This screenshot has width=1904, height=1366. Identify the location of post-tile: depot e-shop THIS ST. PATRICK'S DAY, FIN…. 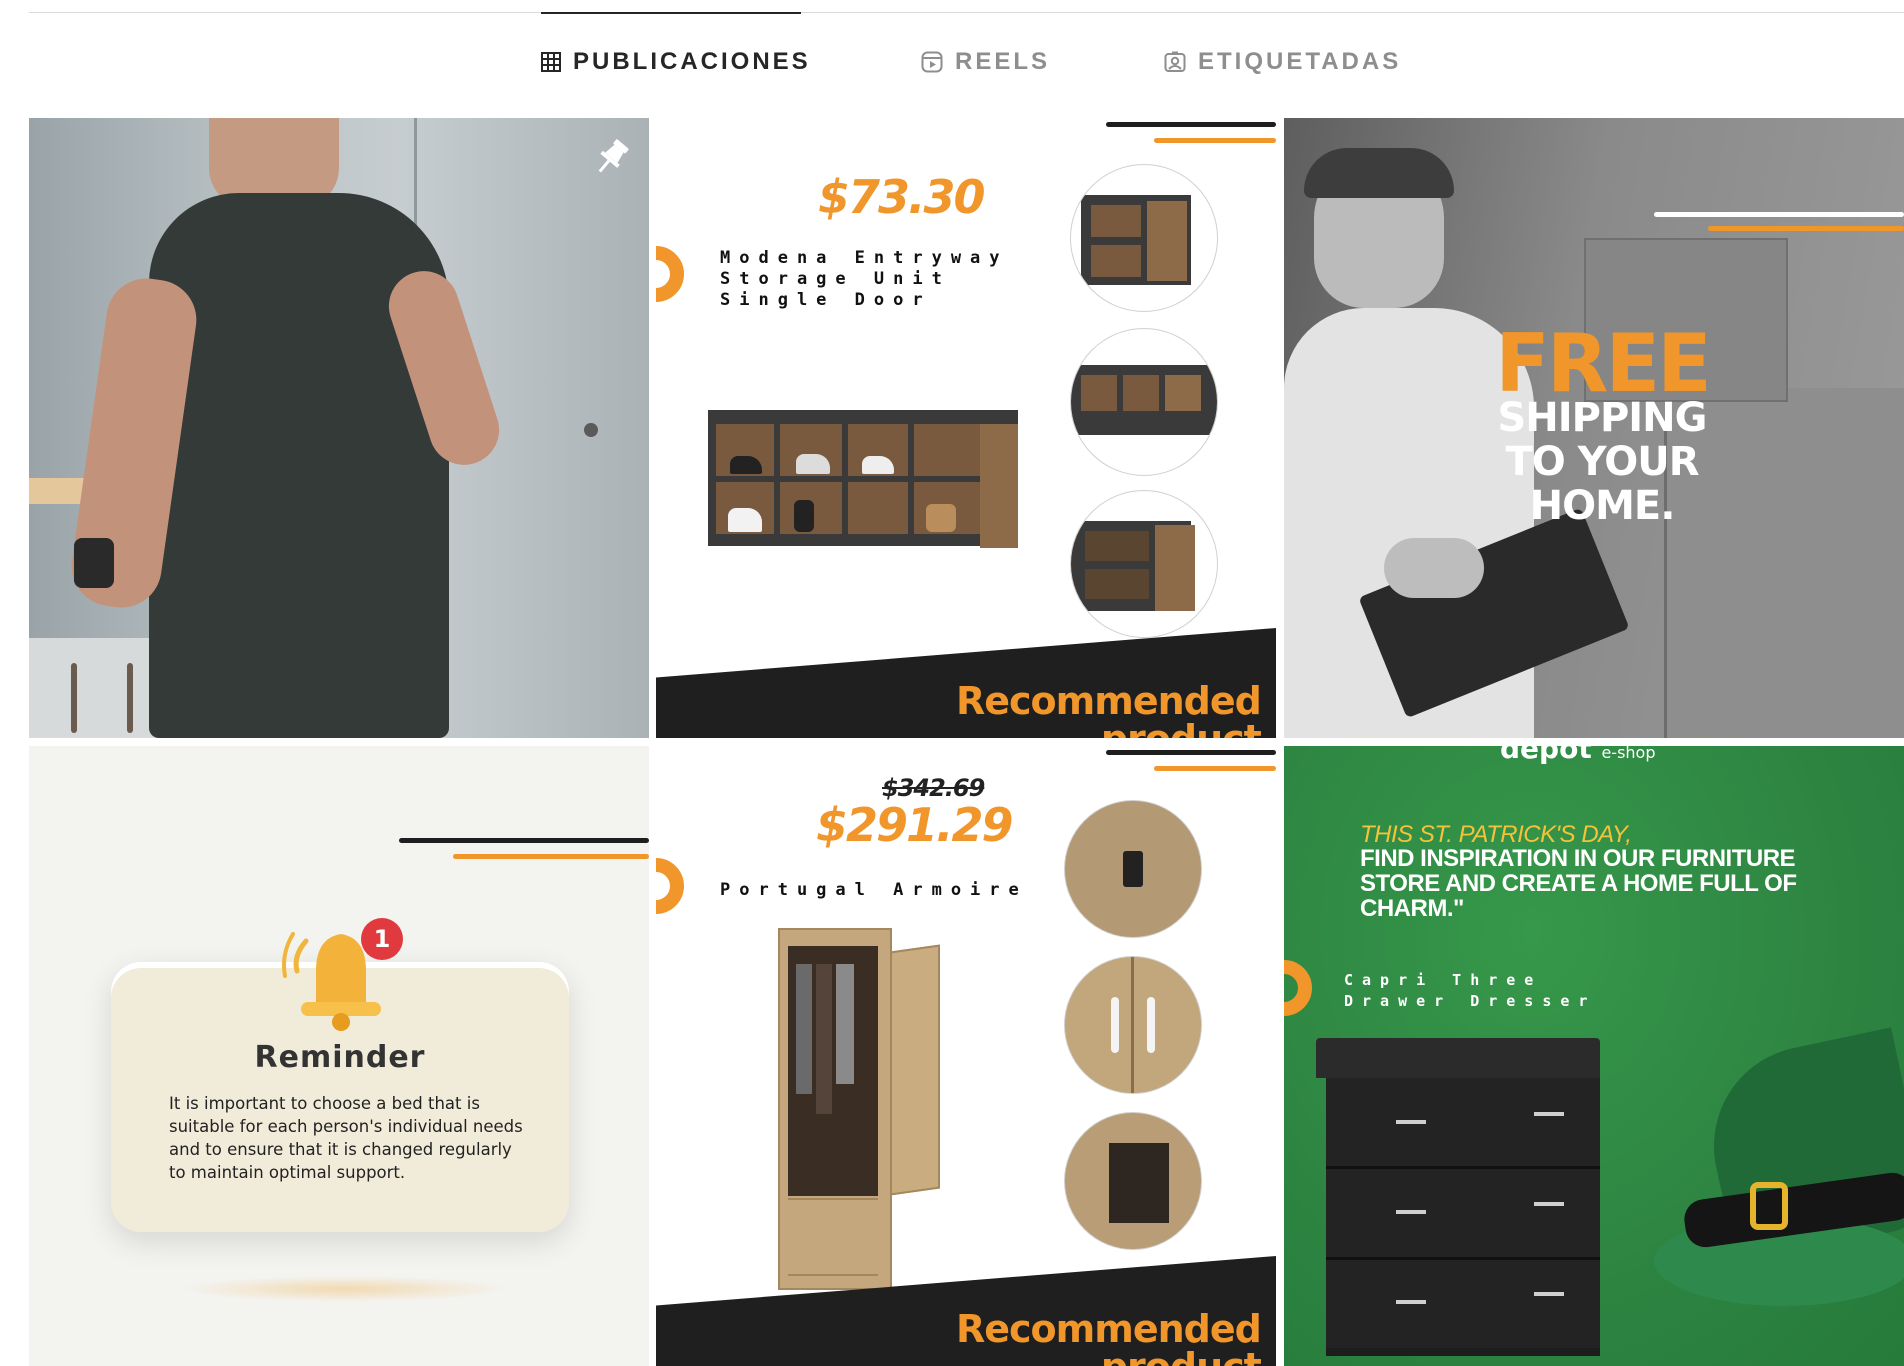
(1594, 1056).